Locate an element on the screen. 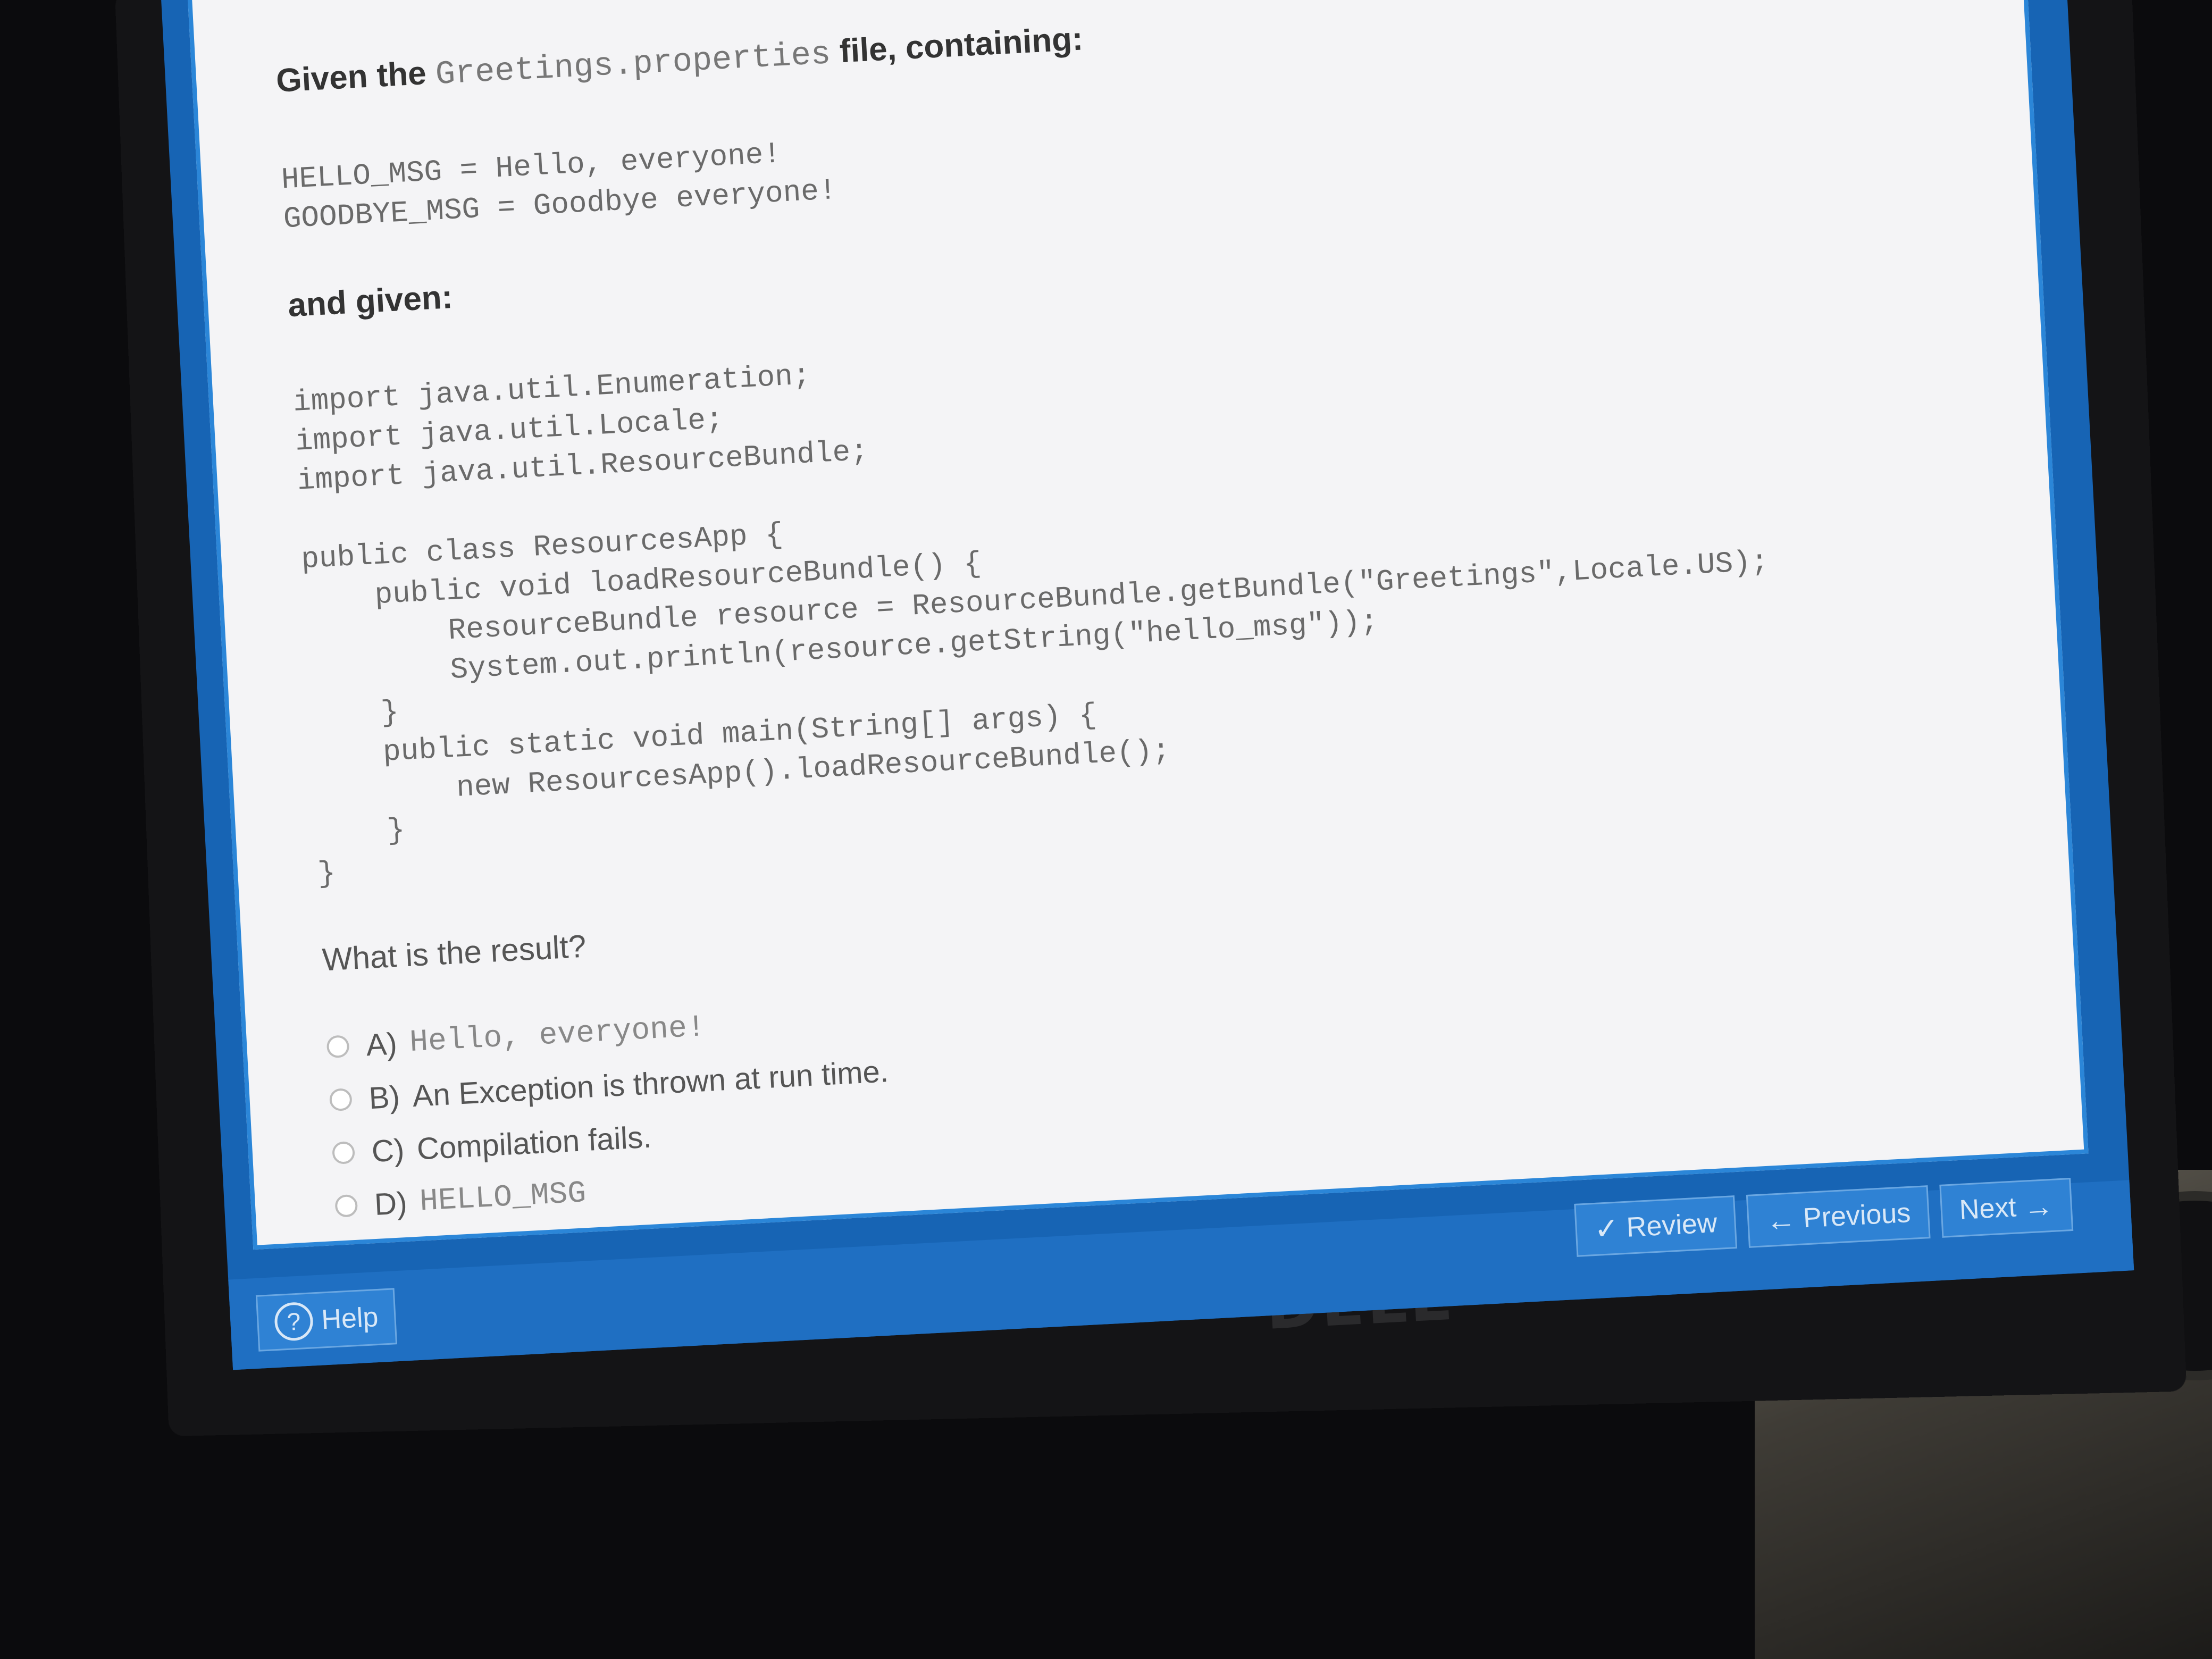 The image size is (2212, 1659). next-button: Next → is located at coordinates (2006, 1208).